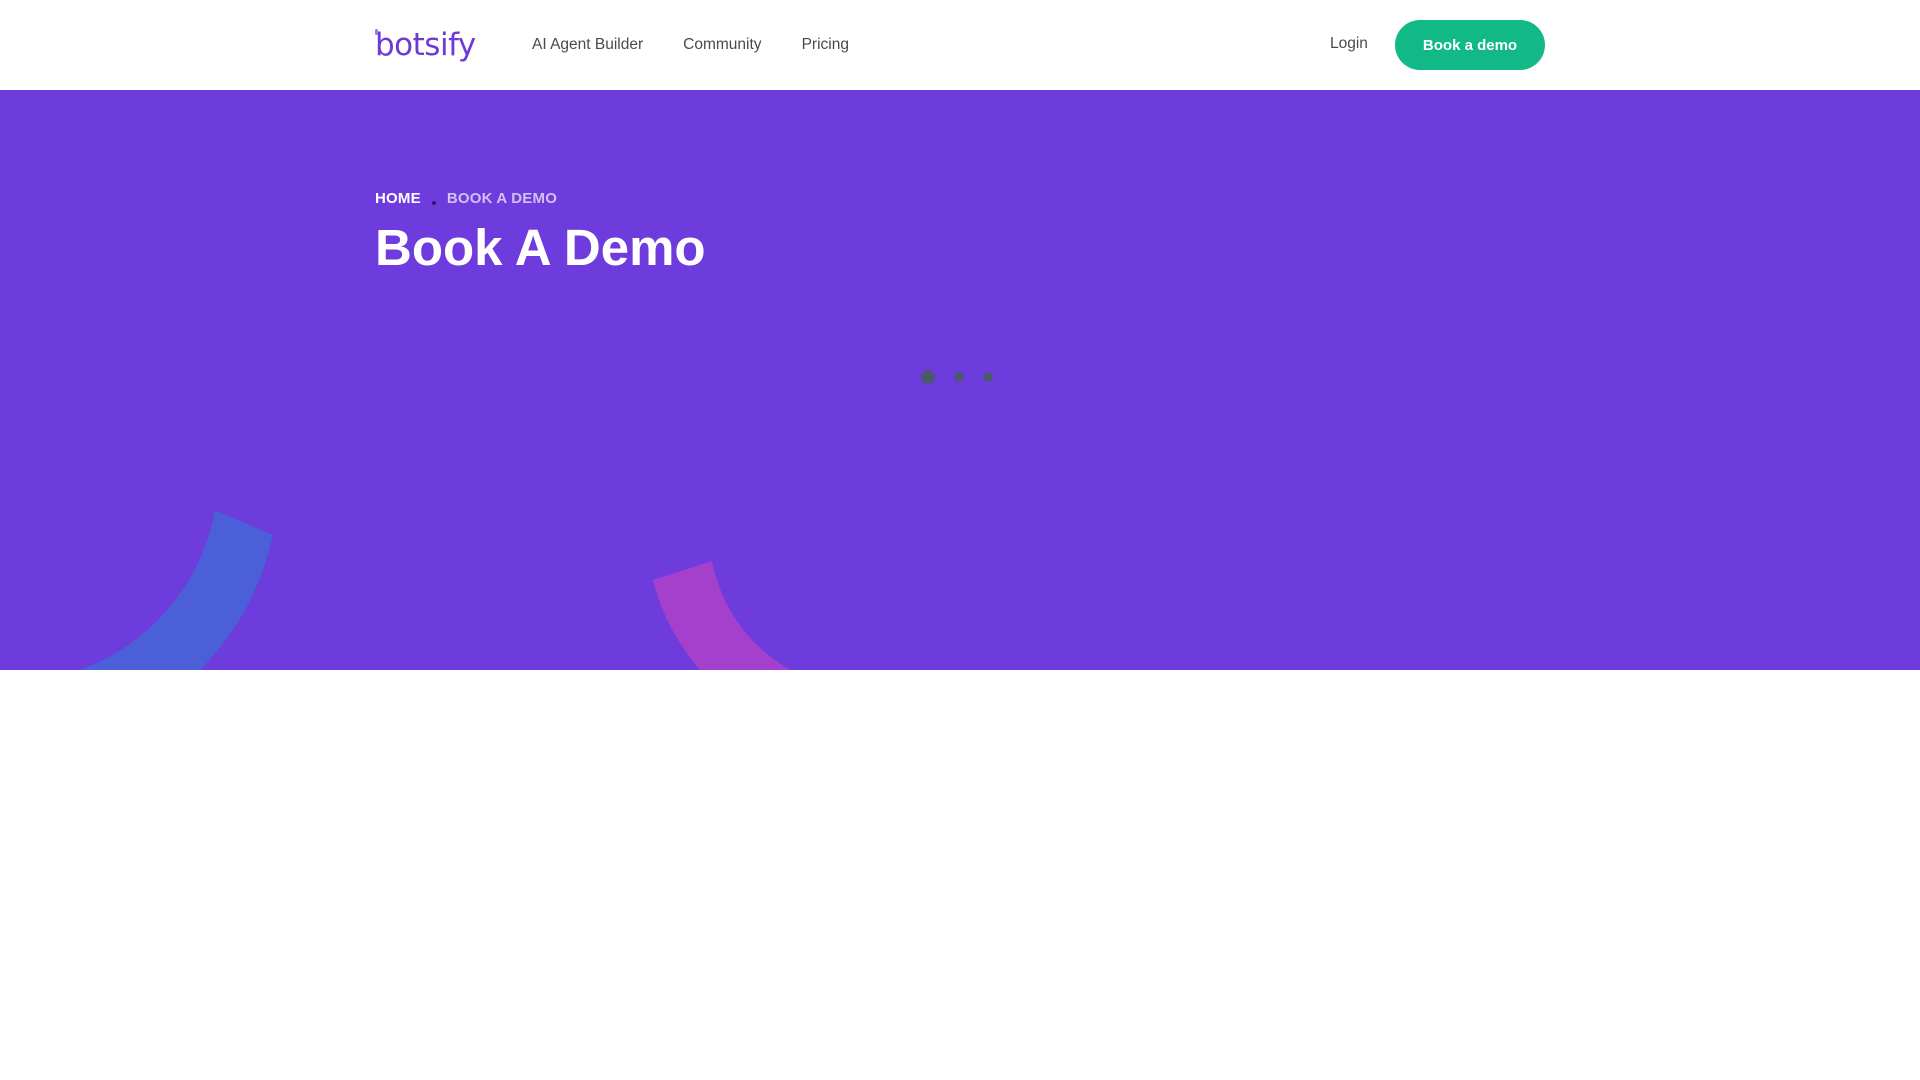 The image size is (1920, 1080). What do you see at coordinates (176, 590) in the screenshot?
I see `blue-arc-shape` at bounding box center [176, 590].